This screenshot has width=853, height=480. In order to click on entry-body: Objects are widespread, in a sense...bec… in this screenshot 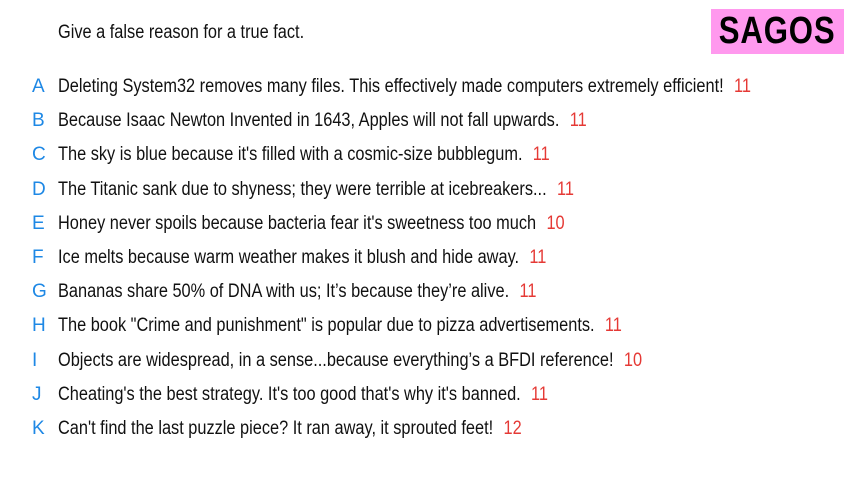, I will do `click(350, 361)`.